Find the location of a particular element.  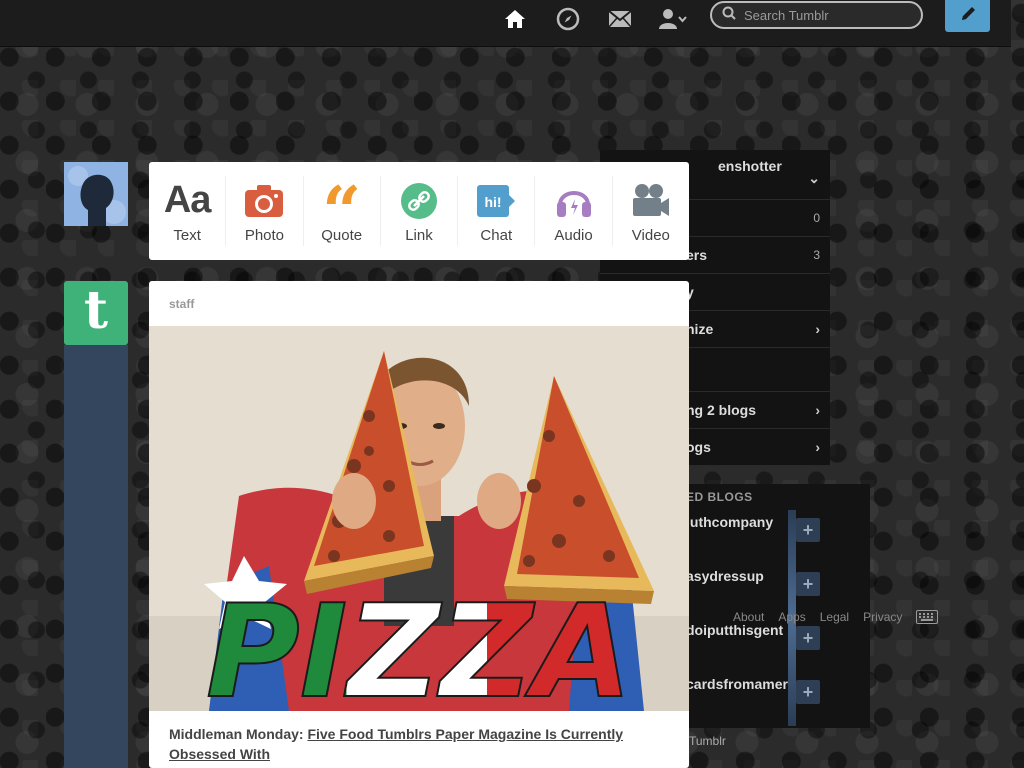

keyboard-icon is located at coordinates (927, 619).